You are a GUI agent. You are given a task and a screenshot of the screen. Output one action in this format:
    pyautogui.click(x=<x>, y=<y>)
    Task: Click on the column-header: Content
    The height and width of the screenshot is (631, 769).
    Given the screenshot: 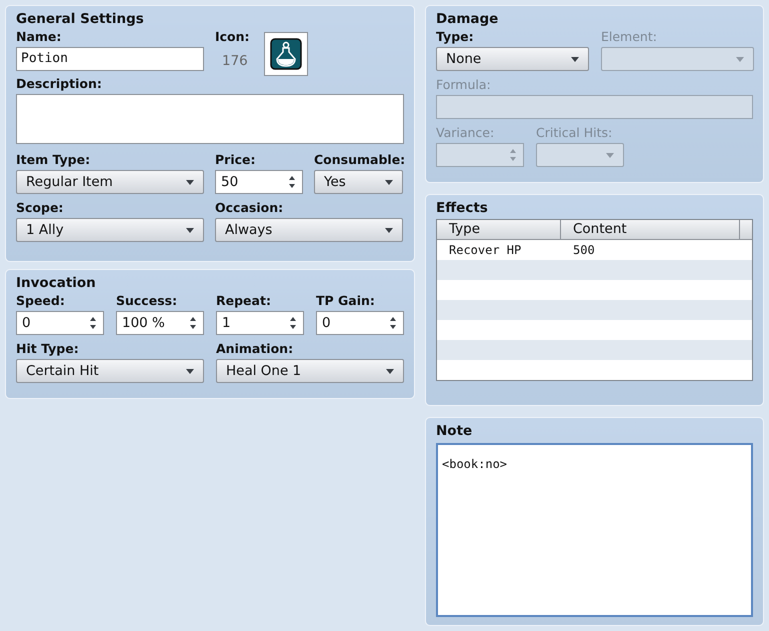 What is the action you would take?
    pyautogui.click(x=650, y=229)
    